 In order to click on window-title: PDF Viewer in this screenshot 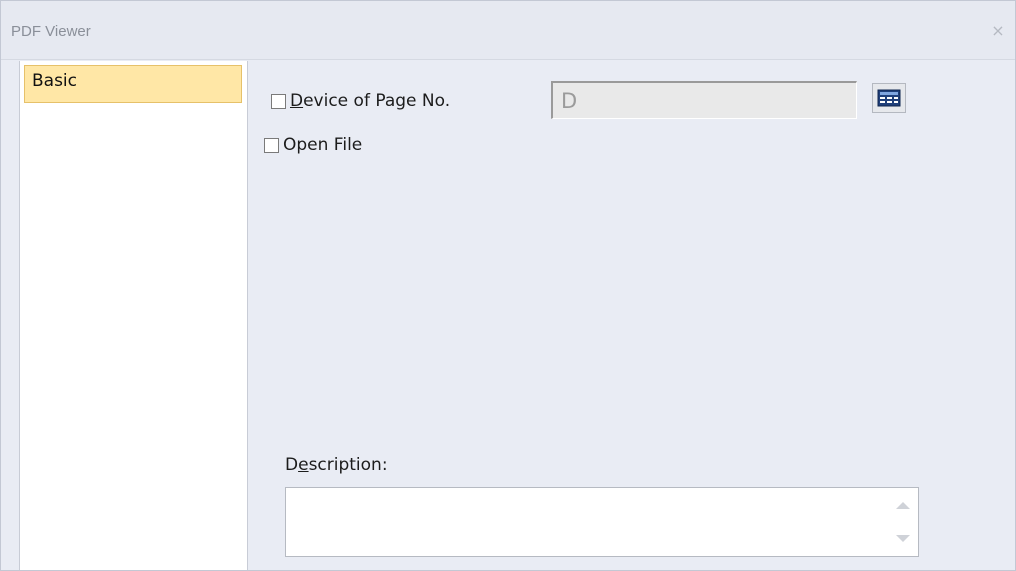, I will do `click(51, 31)`.